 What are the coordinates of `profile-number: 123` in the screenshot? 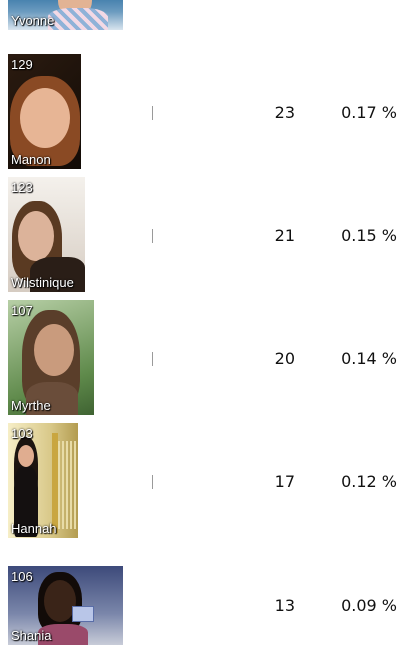 It's located at (22, 187).